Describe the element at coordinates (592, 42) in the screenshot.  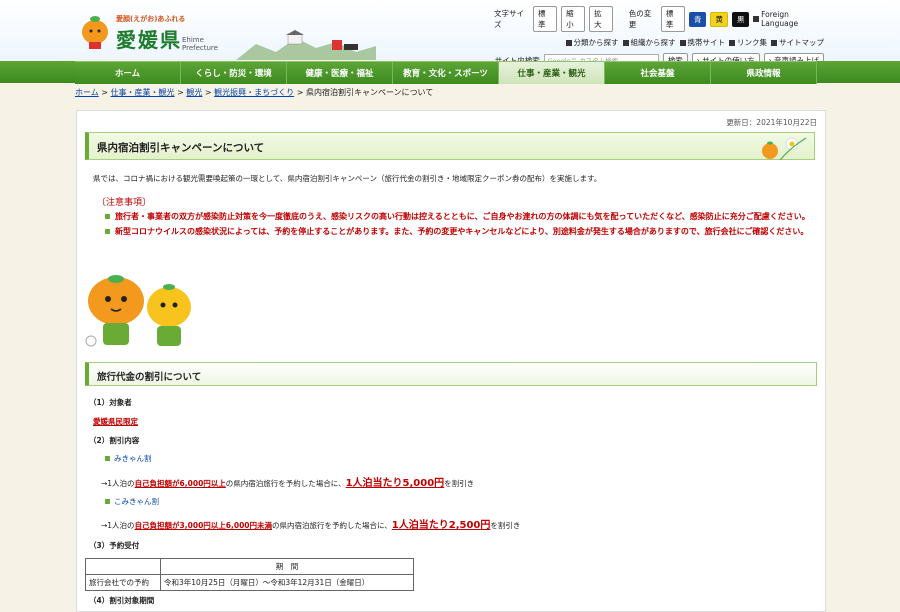
I see `category-search-link: 分類から探す` at that location.